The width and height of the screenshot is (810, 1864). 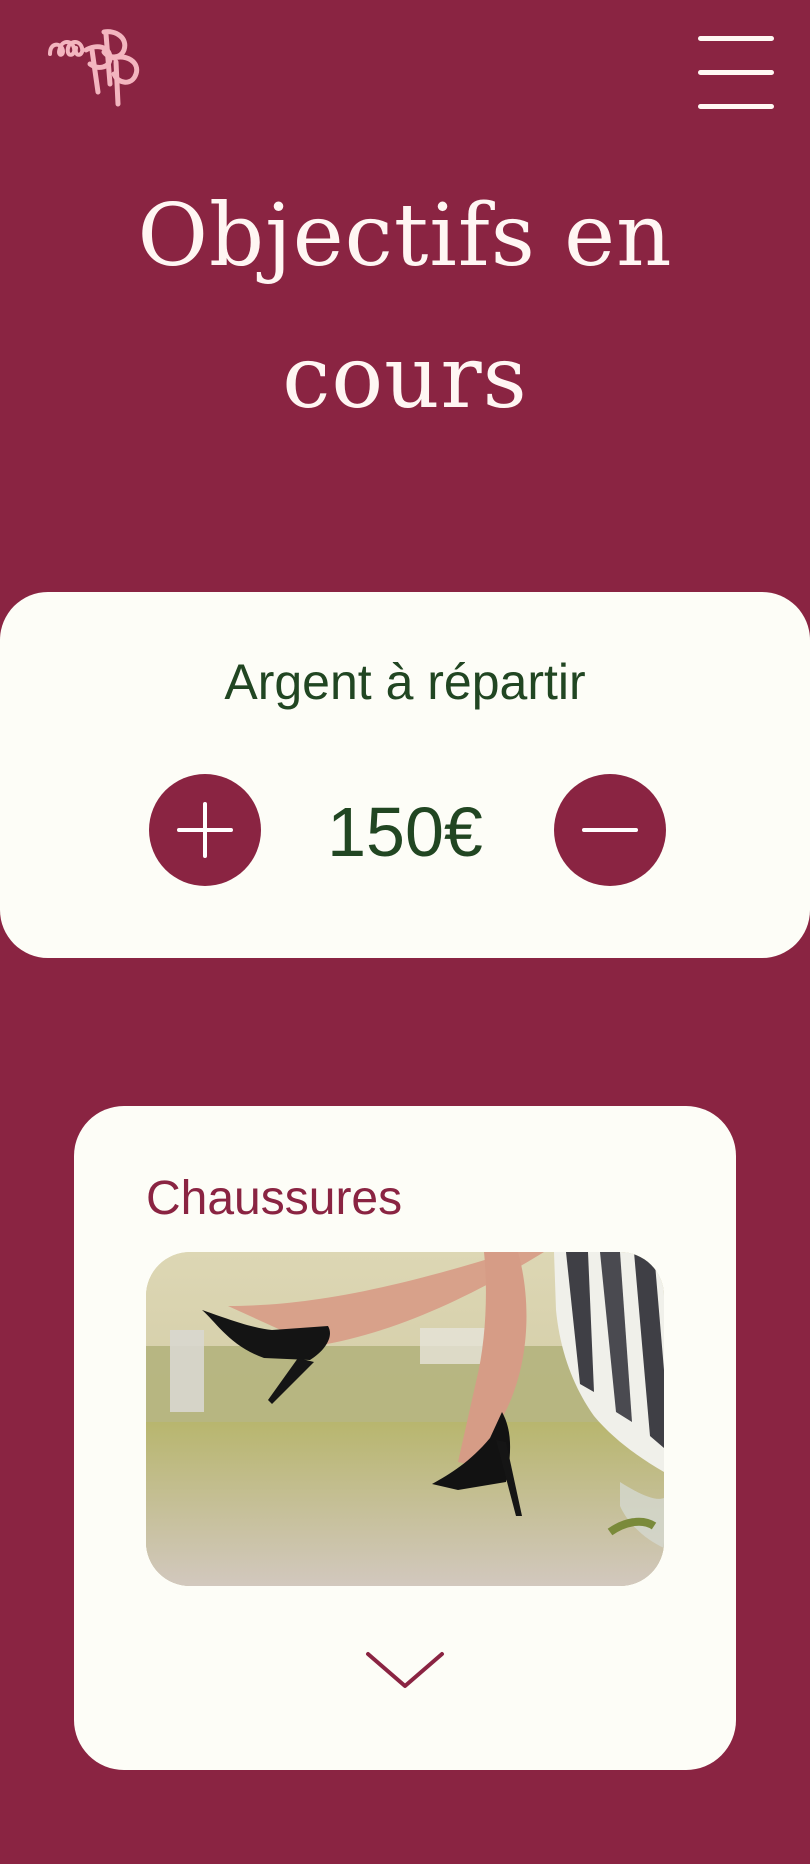 I want to click on page-title: Objectifs en cours, so click(x=405, y=307).